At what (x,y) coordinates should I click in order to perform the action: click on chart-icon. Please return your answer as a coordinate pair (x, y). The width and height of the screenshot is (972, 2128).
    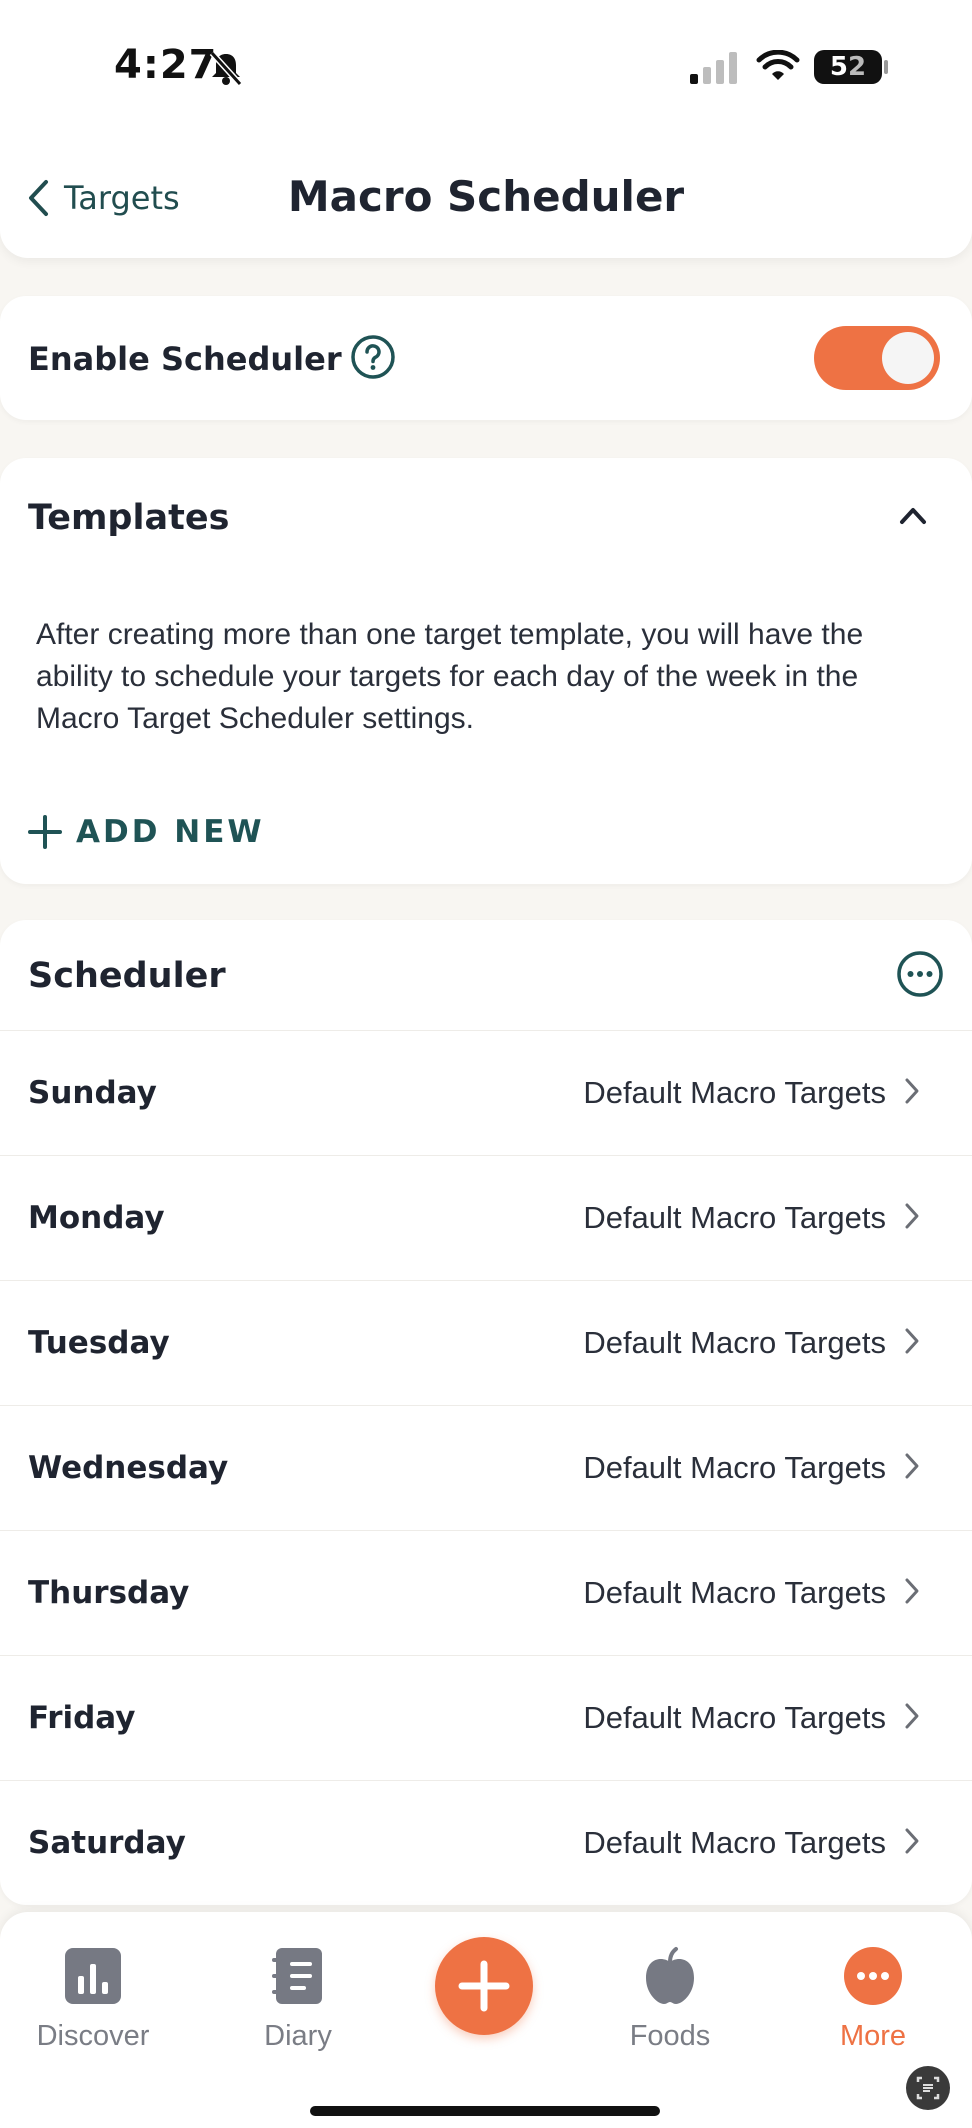
    Looking at the image, I should click on (93, 1976).